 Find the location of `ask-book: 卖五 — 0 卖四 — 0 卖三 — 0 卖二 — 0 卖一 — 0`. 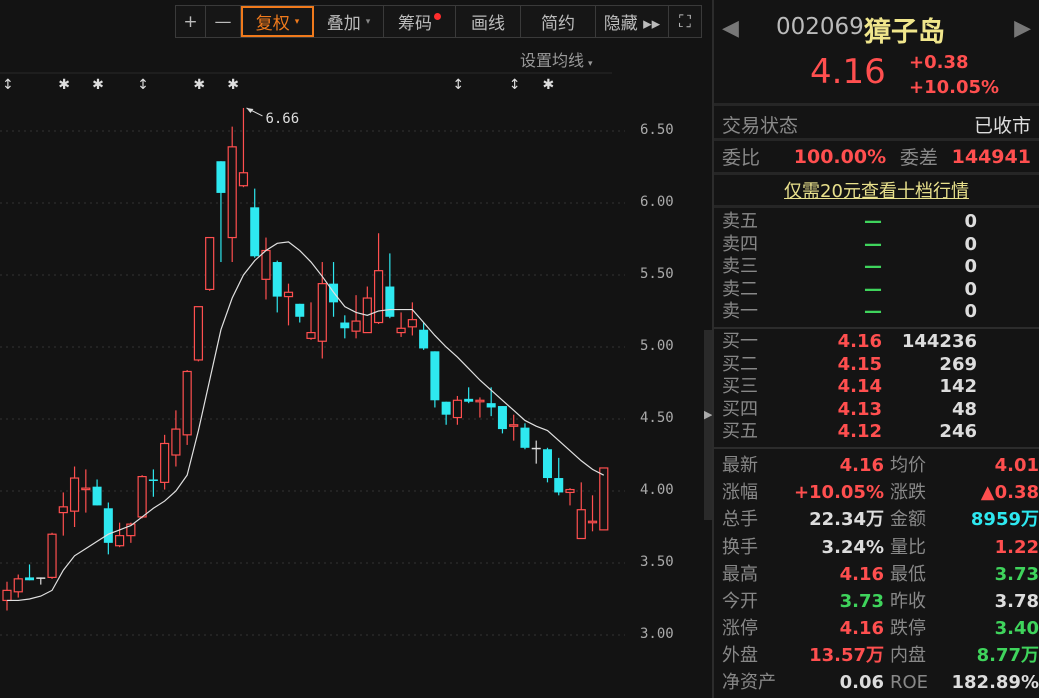

ask-book: 卖五 — 0 卖四 — 0 卖三 — 0 卖二 — 0 卖一 — 0 is located at coordinates (876, 268).